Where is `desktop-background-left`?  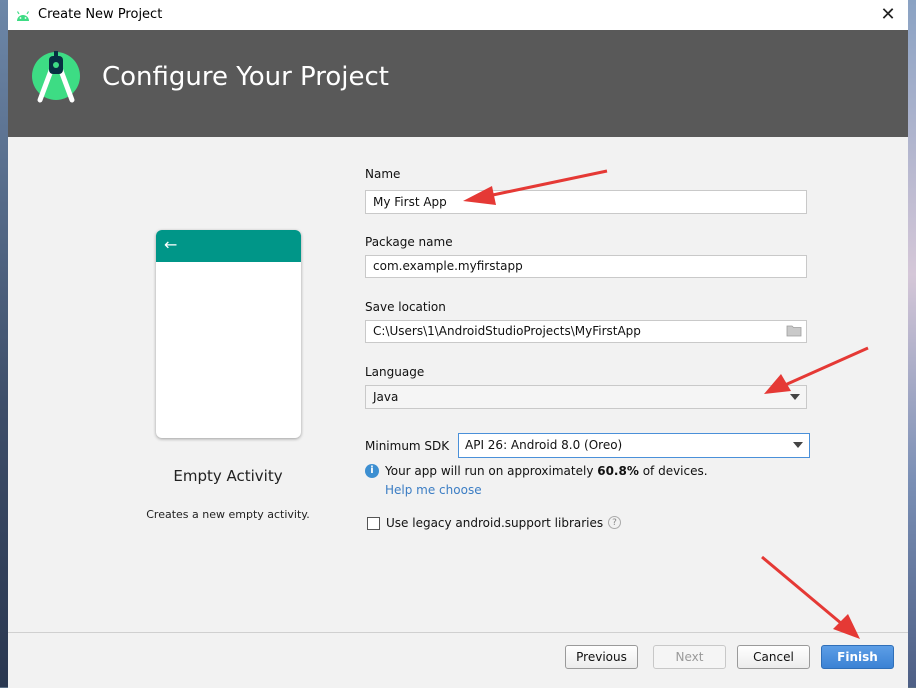
desktop-background-left is located at coordinates (4, 343).